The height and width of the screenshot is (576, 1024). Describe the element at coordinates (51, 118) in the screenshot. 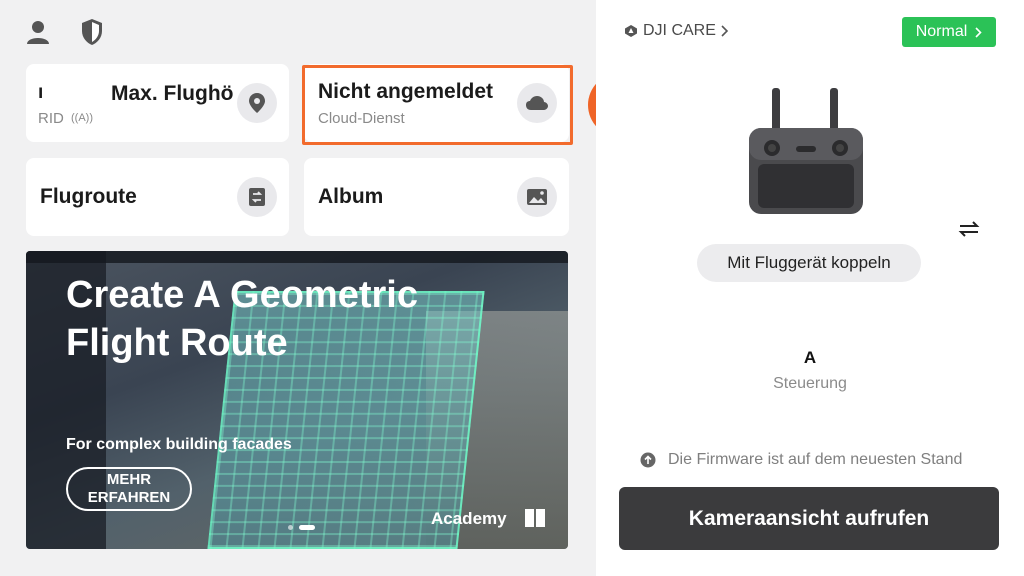

I see `rid-label: RID` at that location.